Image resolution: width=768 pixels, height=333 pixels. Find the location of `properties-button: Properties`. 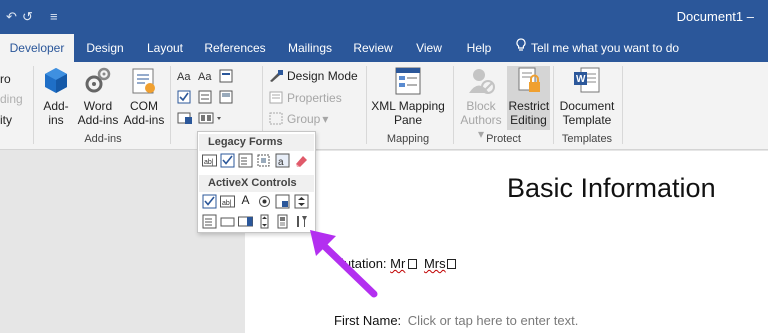

properties-button: Properties is located at coordinates (305, 98).